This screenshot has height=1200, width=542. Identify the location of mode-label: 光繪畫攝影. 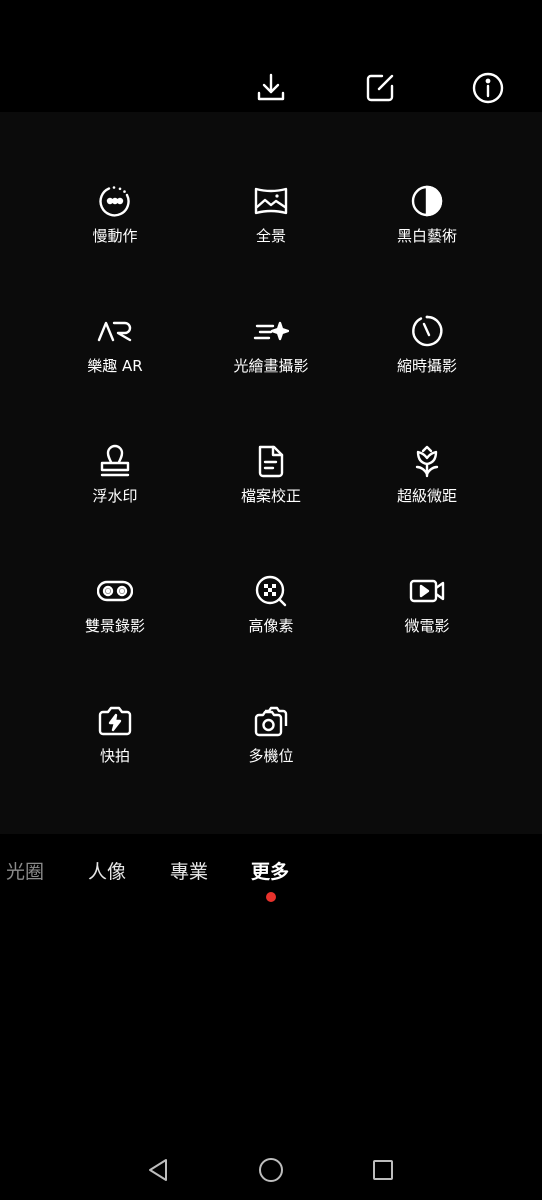
(271, 366).